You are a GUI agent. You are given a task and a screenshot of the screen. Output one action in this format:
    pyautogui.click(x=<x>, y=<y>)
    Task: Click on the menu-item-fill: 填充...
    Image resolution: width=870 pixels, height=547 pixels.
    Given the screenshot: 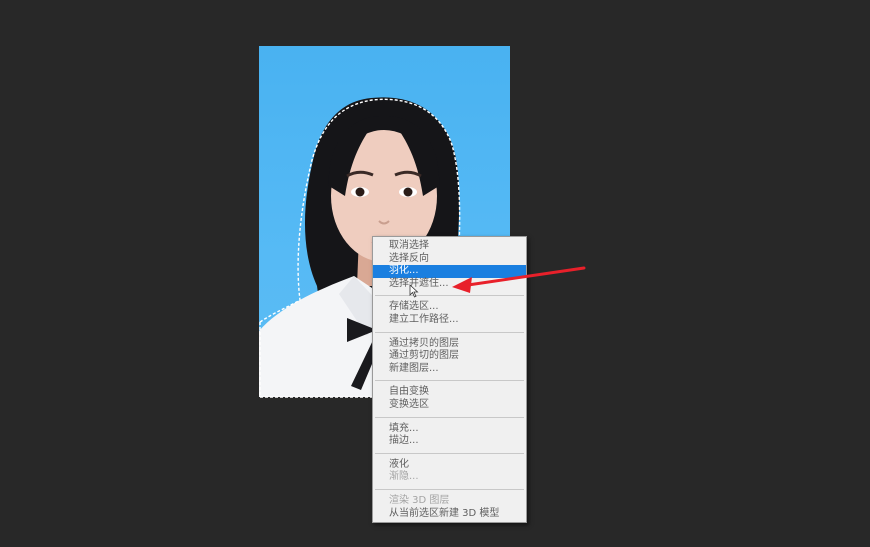 What is the action you would take?
    pyautogui.click(x=449, y=429)
    